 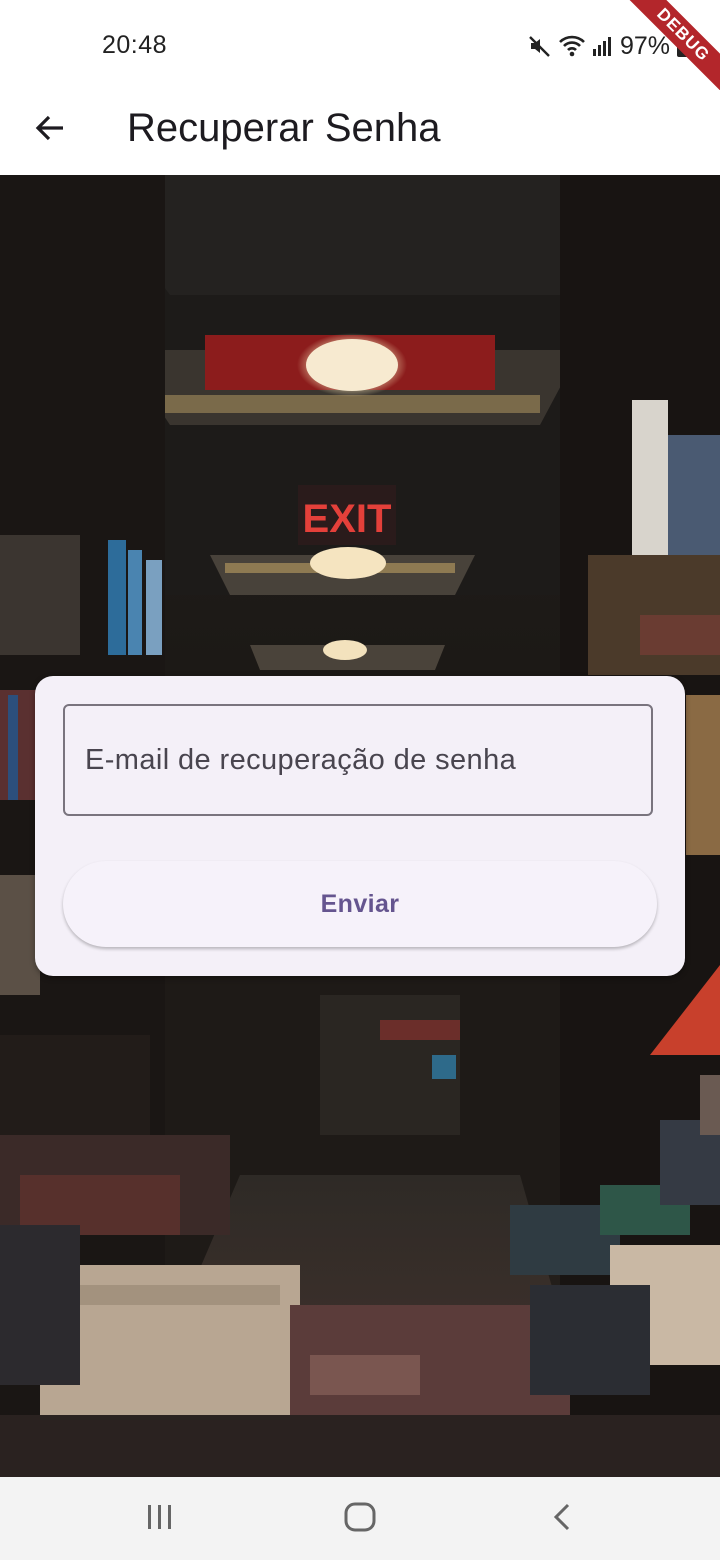 What do you see at coordinates (360, 49) in the screenshot?
I see `status-bar: 20:48 97% DEBUG` at bounding box center [360, 49].